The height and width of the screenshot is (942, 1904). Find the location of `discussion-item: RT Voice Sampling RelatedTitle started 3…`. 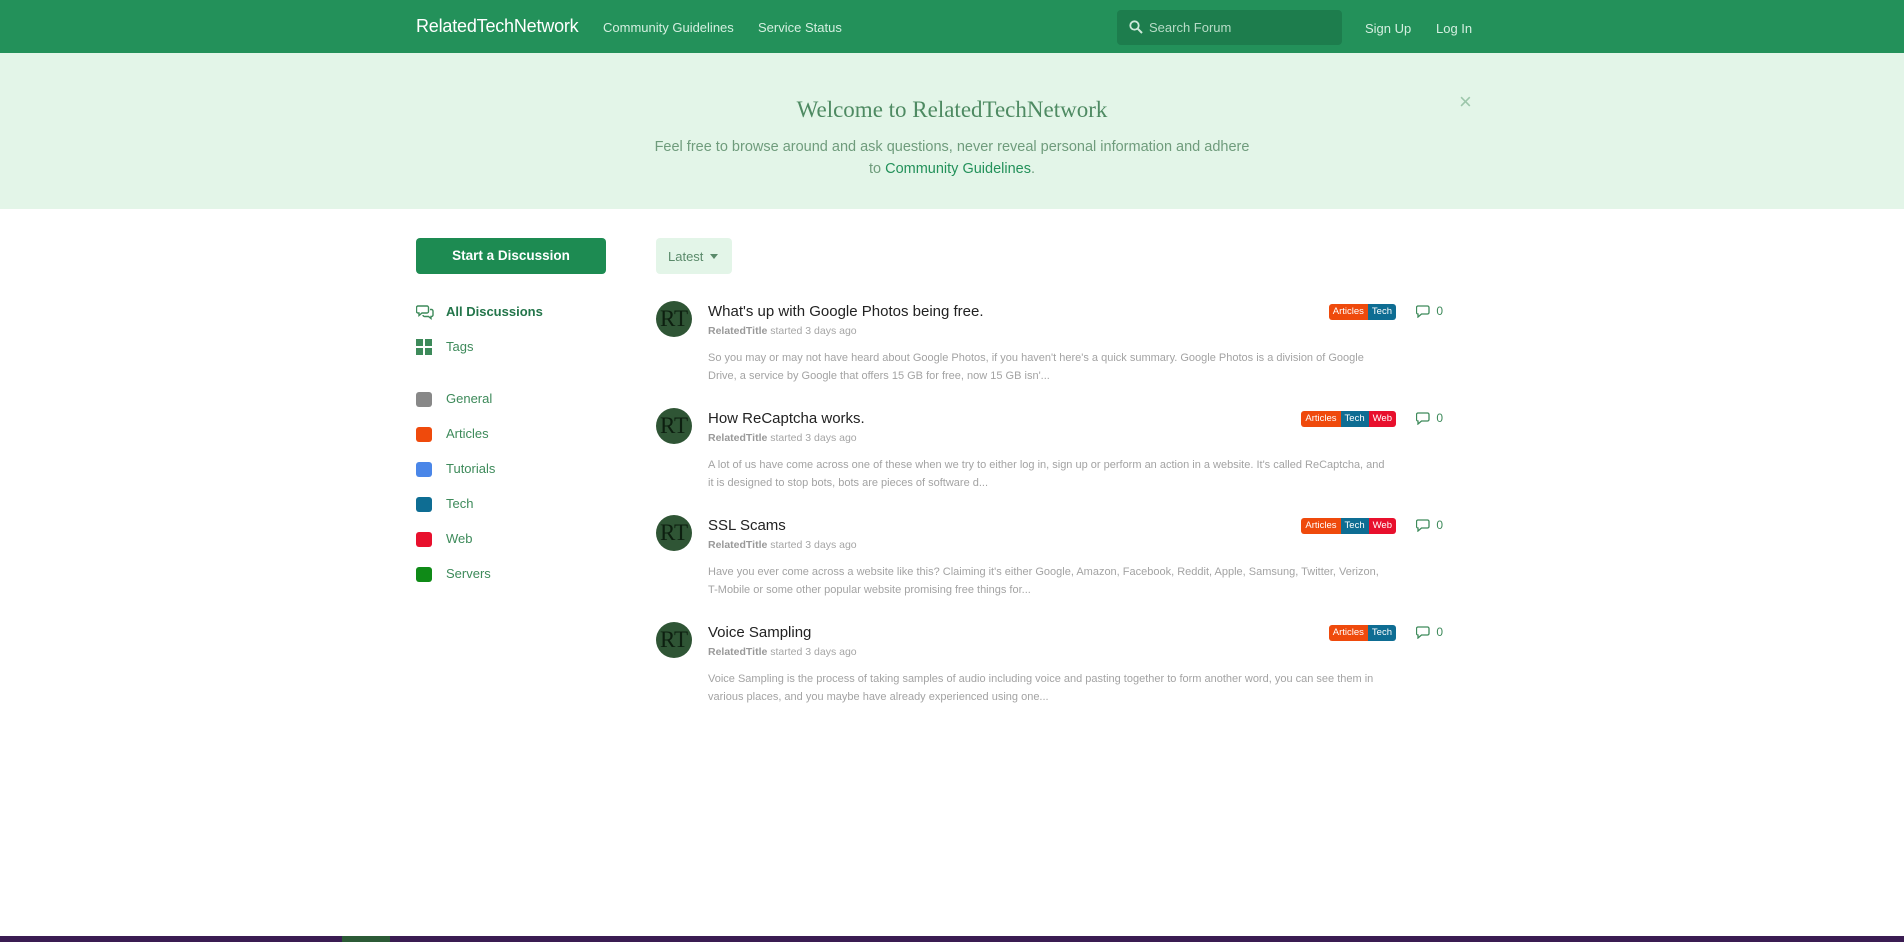

discussion-item: RT Voice Sampling RelatedTitle started 3… is located at coordinates (1051, 672).